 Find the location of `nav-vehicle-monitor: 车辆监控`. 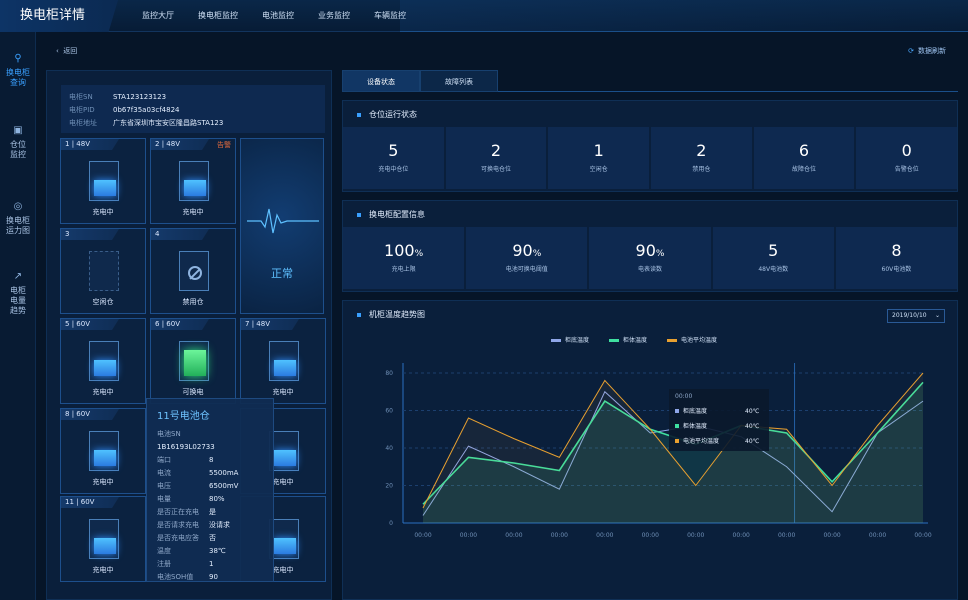

nav-vehicle-monitor: 车辆监控 is located at coordinates (390, 16).